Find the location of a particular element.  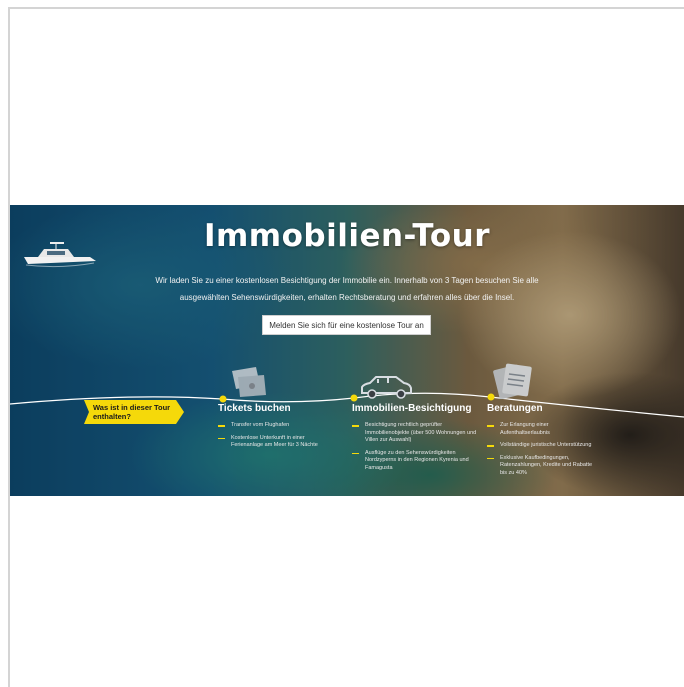

frame-border-top is located at coordinates (346, 8).